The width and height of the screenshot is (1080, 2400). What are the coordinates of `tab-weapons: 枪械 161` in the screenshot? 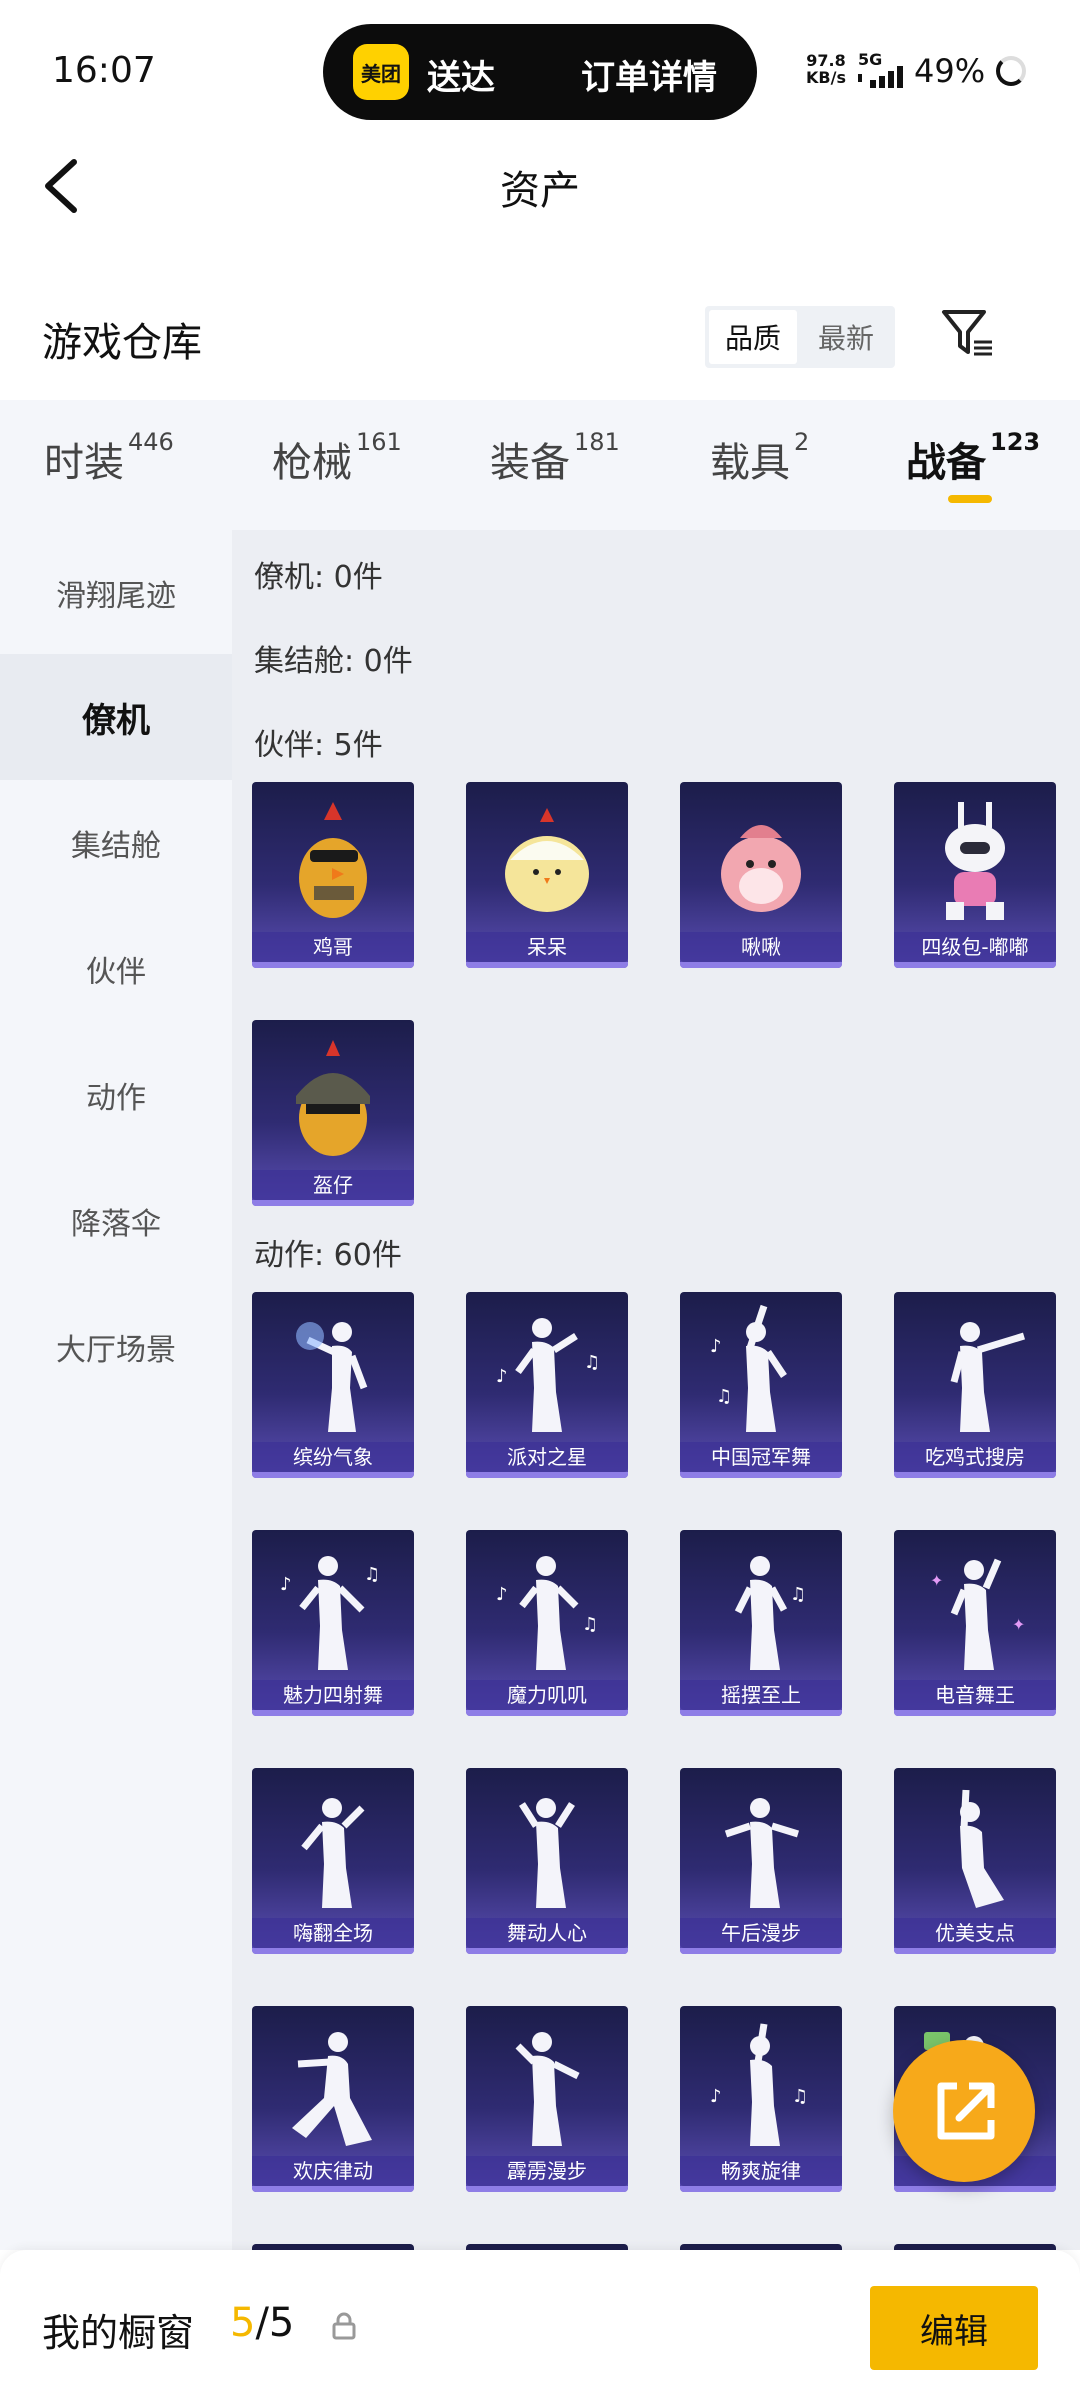 It's located at (337, 458).